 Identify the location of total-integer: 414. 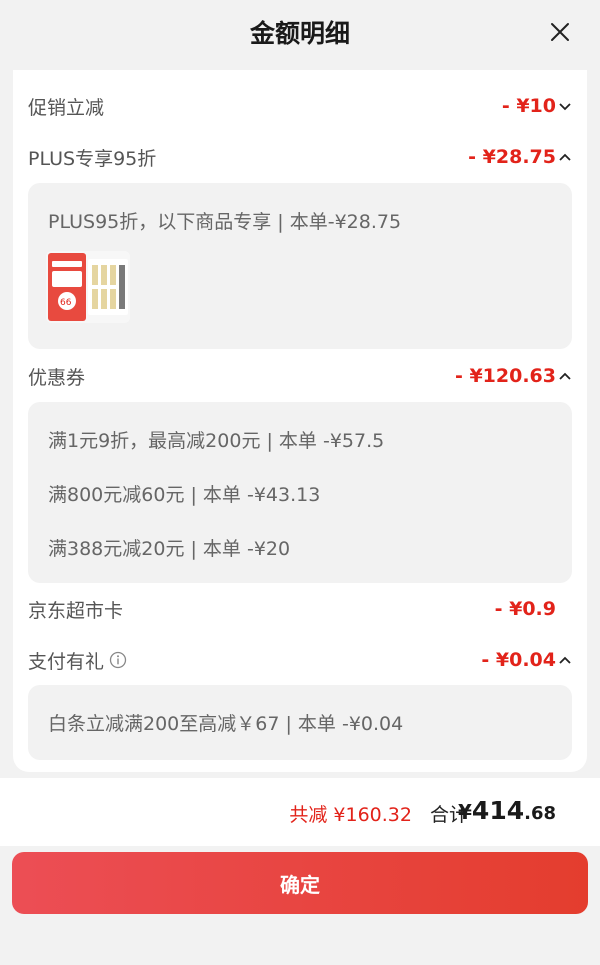
(498, 810).